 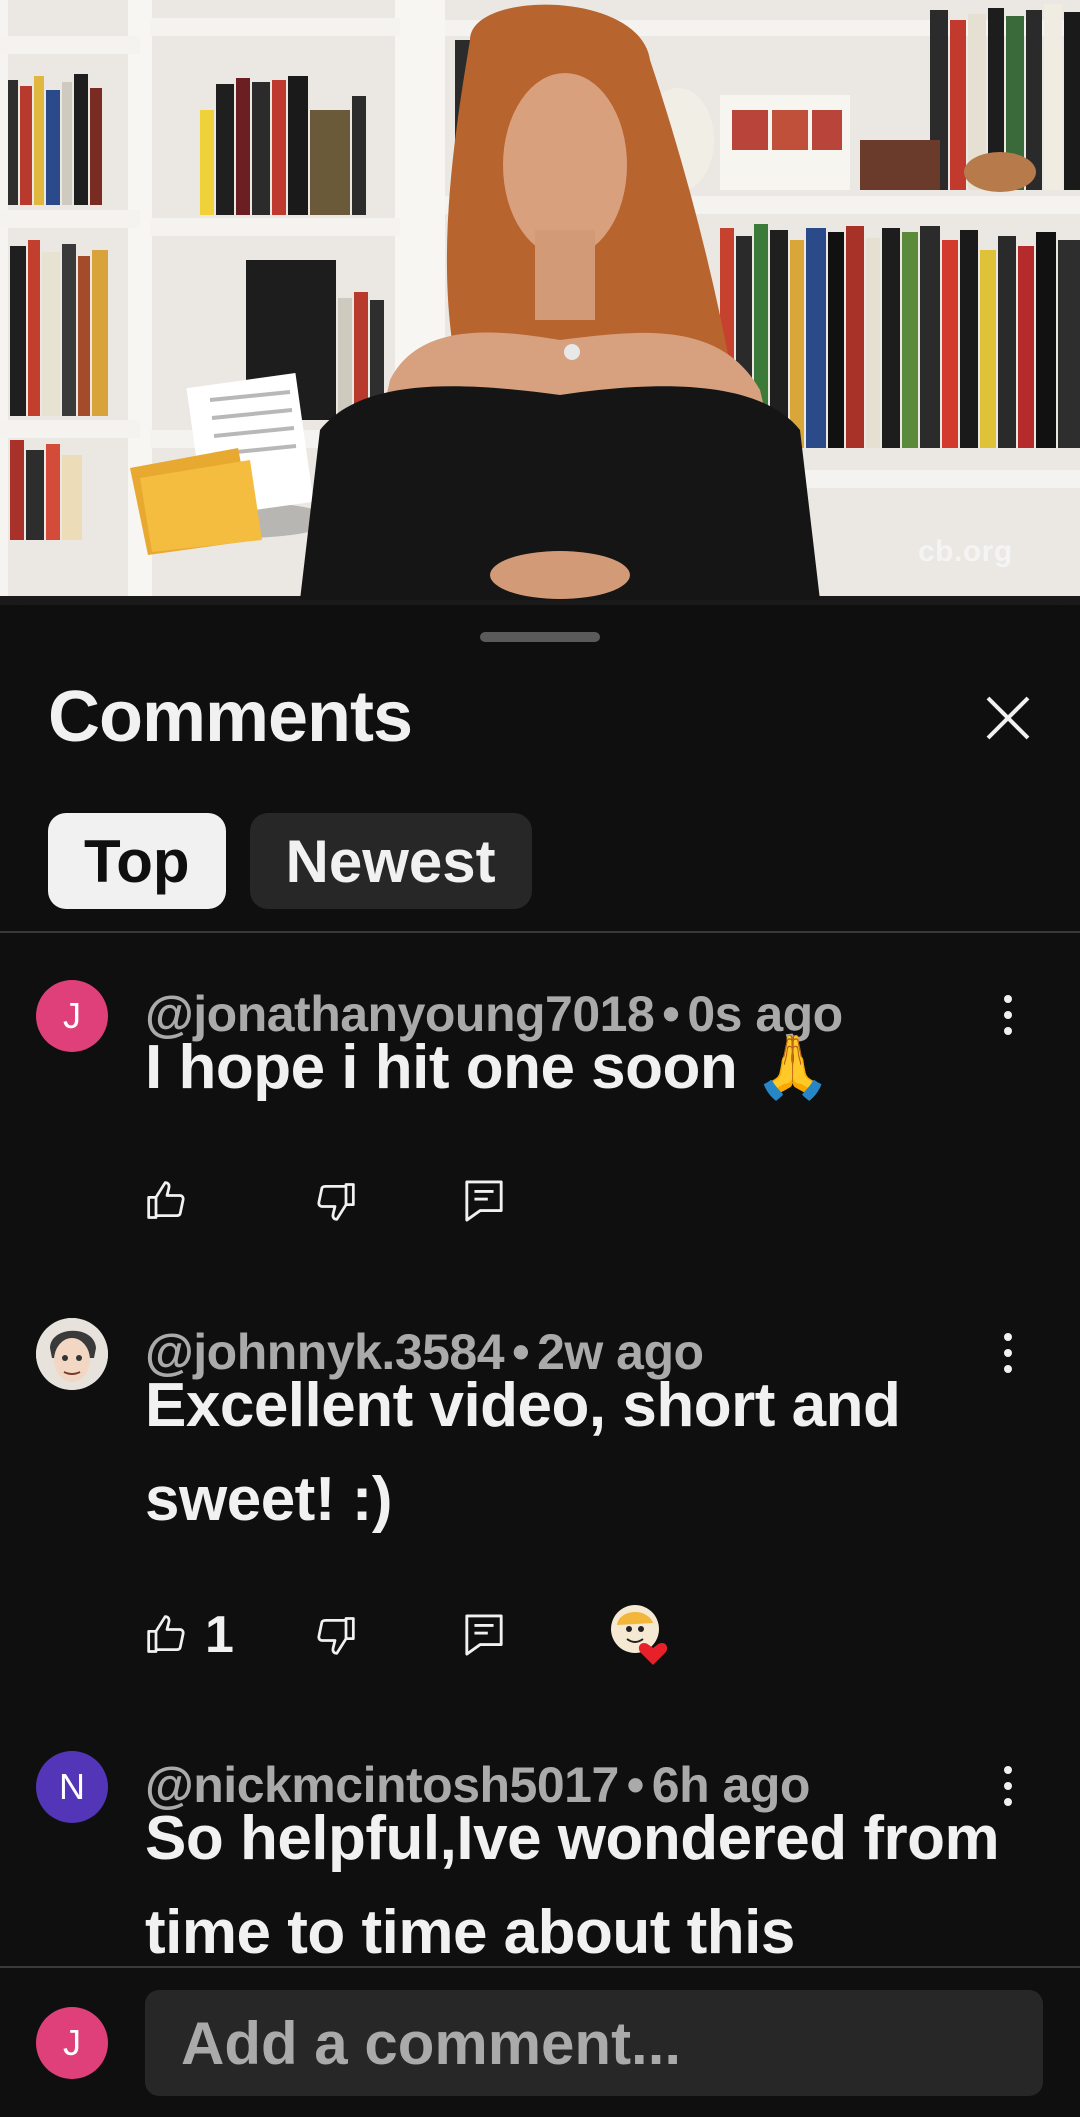 I want to click on current-user-avatar: J, so click(x=72, y=2043).